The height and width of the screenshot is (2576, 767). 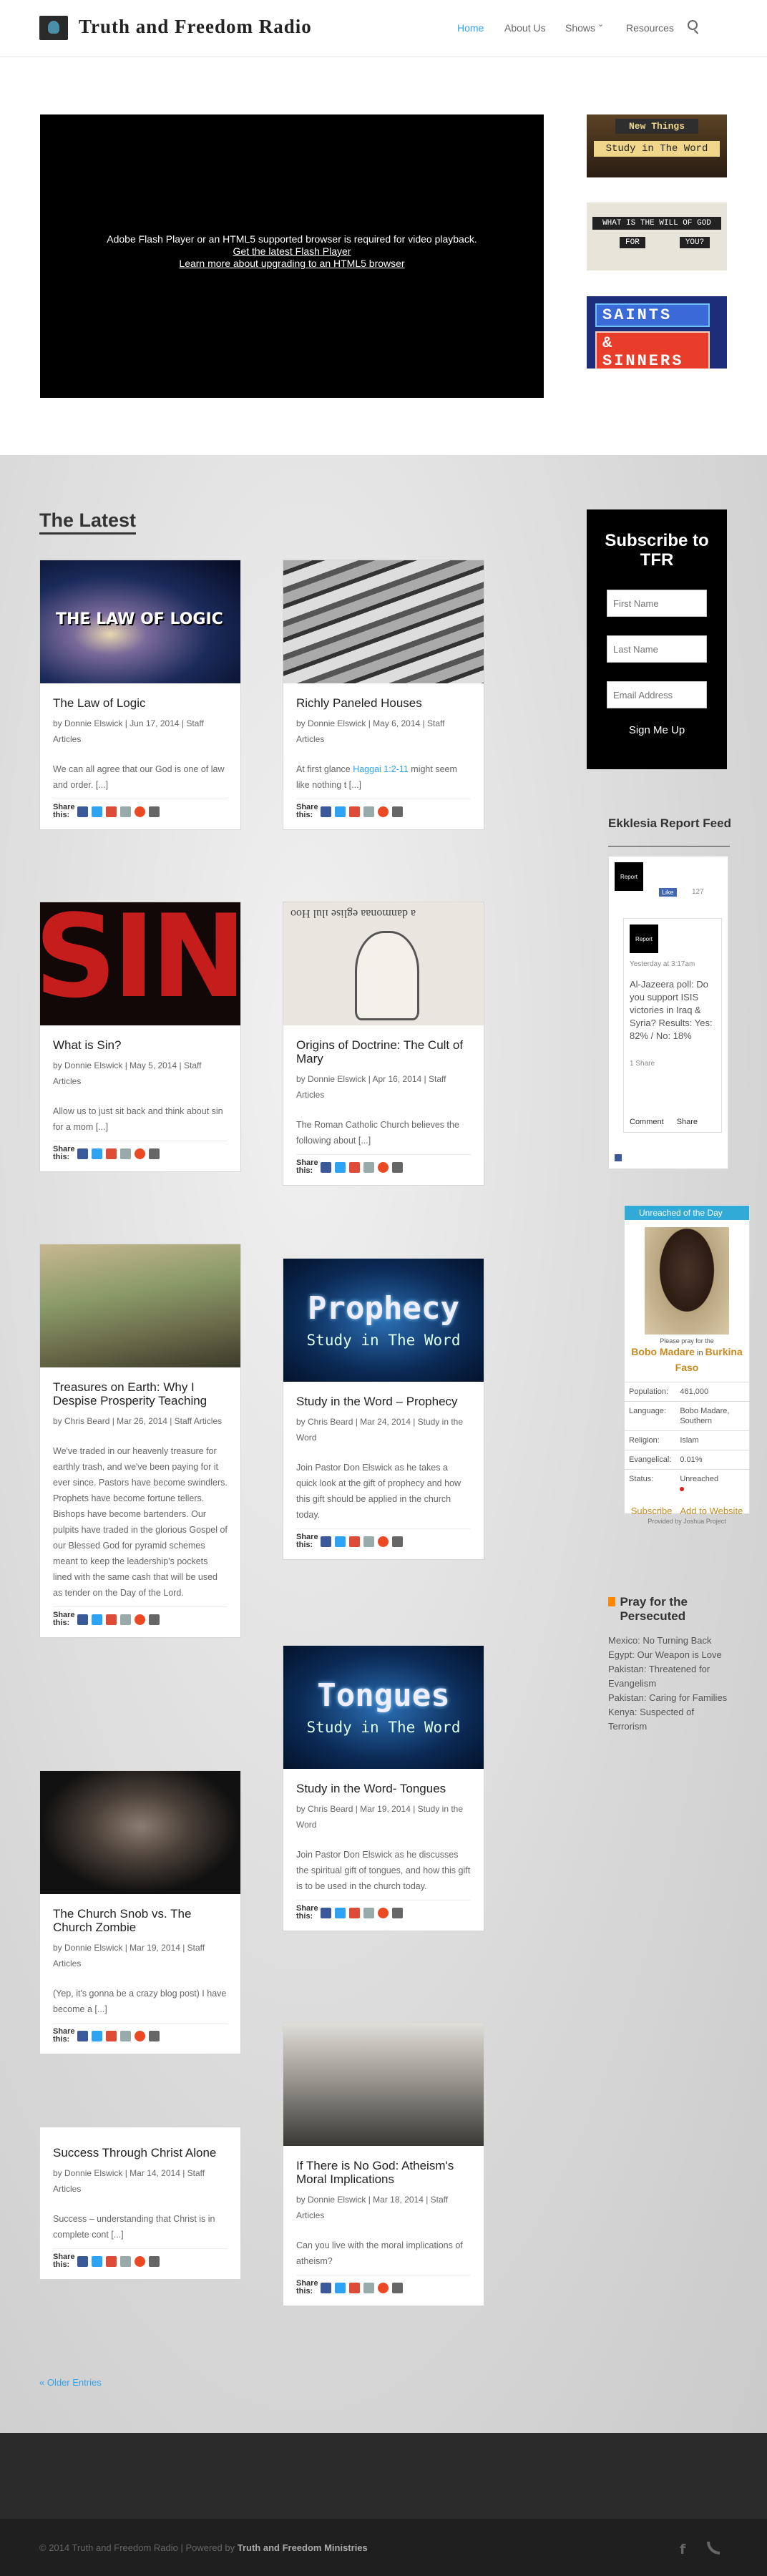 What do you see at coordinates (70, 2382) in the screenshot?
I see `older-entries-link: « Older Entries` at bounding box center [70, 2382].